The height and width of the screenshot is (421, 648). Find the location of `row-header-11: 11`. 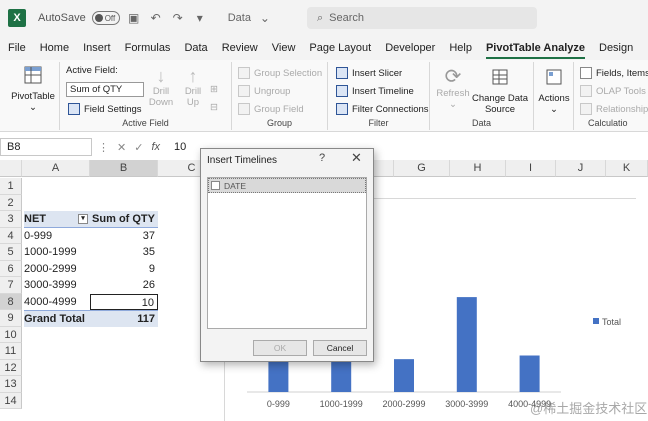

row-header-11: 11 is located at coordinates (11, 351).